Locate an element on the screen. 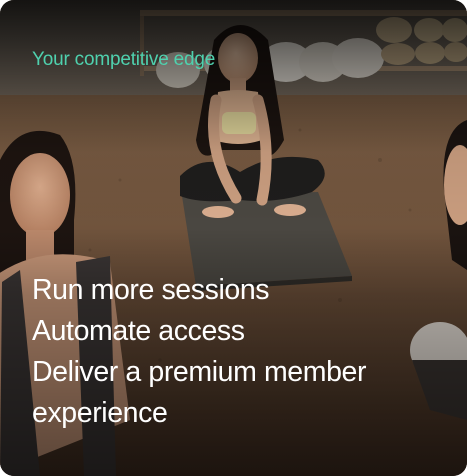 This screenshot has width=467, height=476. benefit-item-sessions: Run more sessions is located at coordinates (151, 290).